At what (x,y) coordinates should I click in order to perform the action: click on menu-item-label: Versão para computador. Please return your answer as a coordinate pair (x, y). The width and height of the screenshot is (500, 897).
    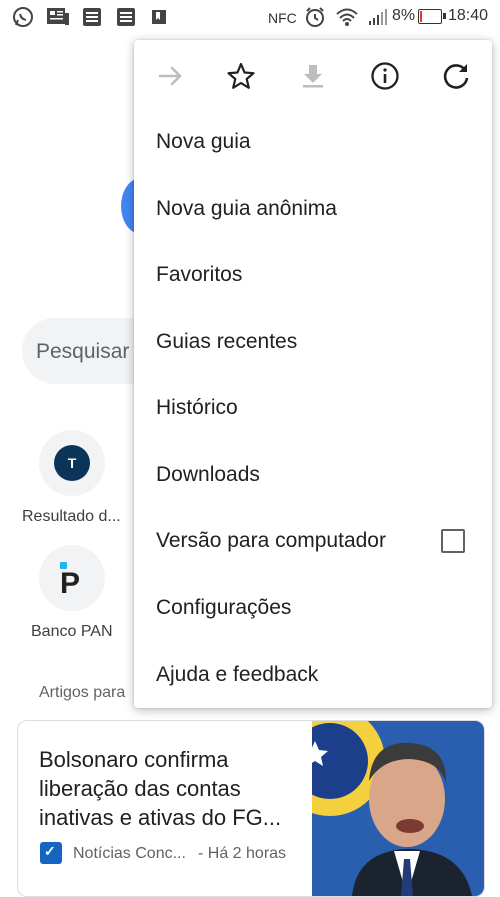
    Looking at the image, I should click on (271, 540).